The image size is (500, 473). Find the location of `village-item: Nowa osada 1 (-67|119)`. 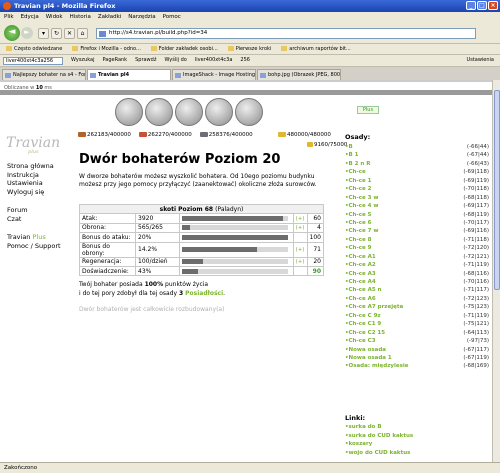

village-item: Nowa osada 1 (-67|119) is located at coordinates (417, 358).